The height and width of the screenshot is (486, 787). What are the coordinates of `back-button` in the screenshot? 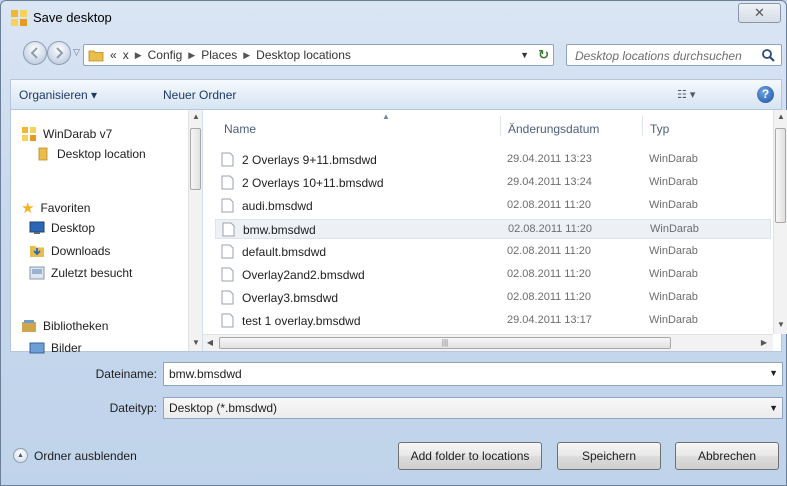 It's located at (35, 53).